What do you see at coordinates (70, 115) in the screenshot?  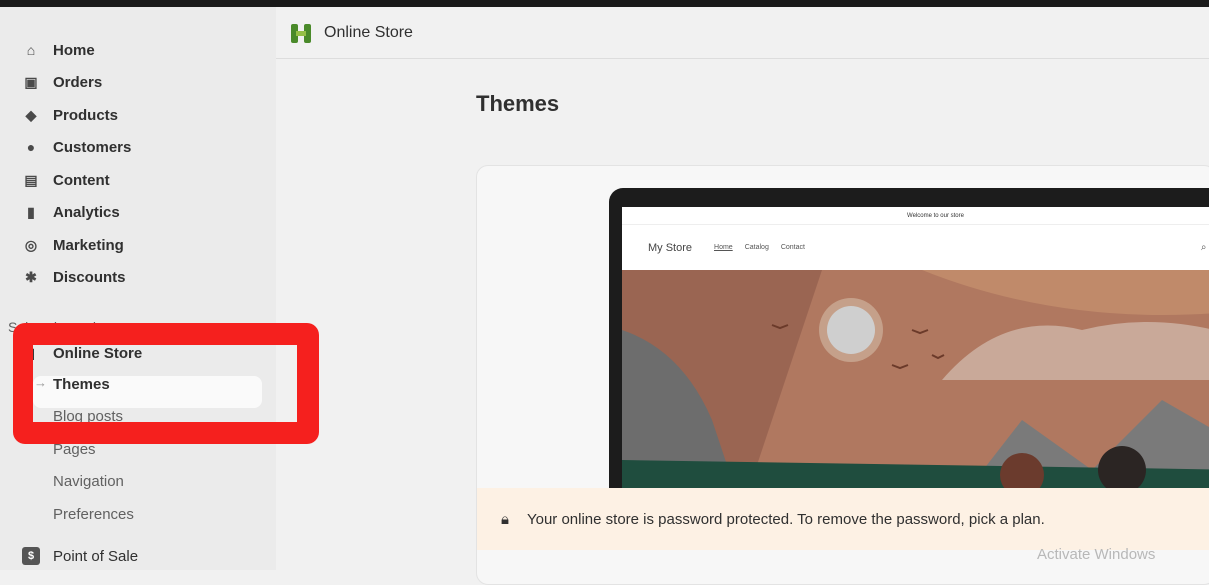 I see `sidebar-item-products: ◆ Products` at bounding box center [70, 115].